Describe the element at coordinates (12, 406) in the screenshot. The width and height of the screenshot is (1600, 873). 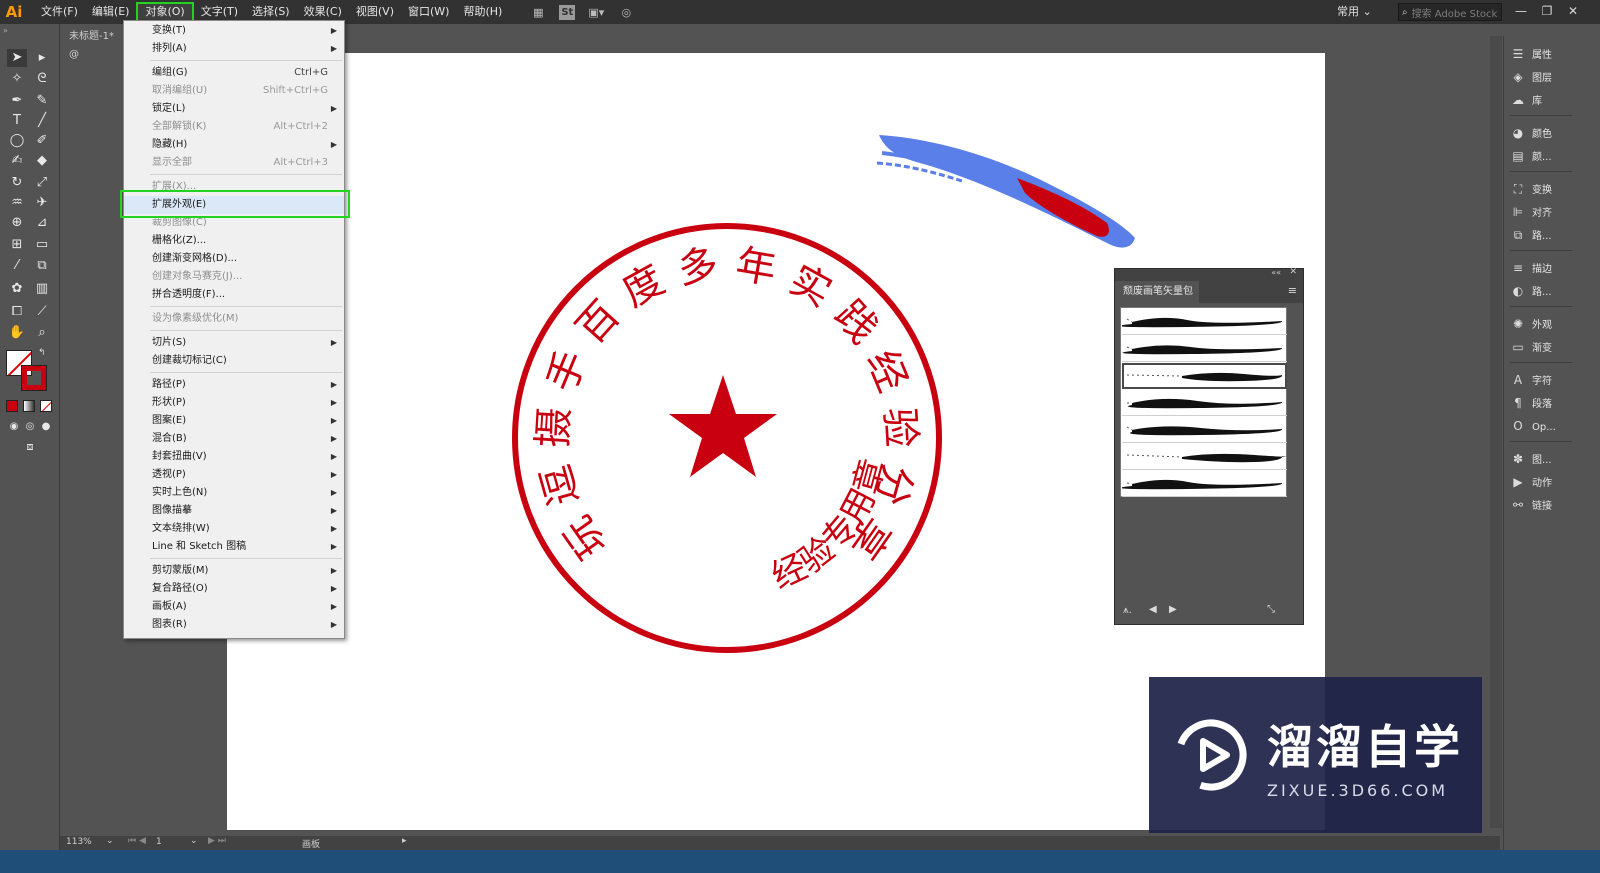
I see `color-mode-icon` at that location.